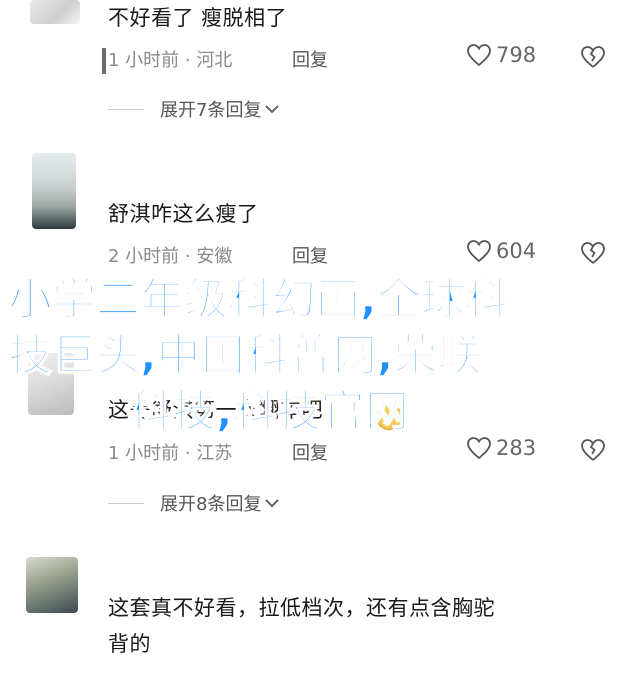 Image resolution: width=640 pixels, height=675 pixels. I want to click on comment-meta: 1 小时前 · 河北, so click(170, 59).